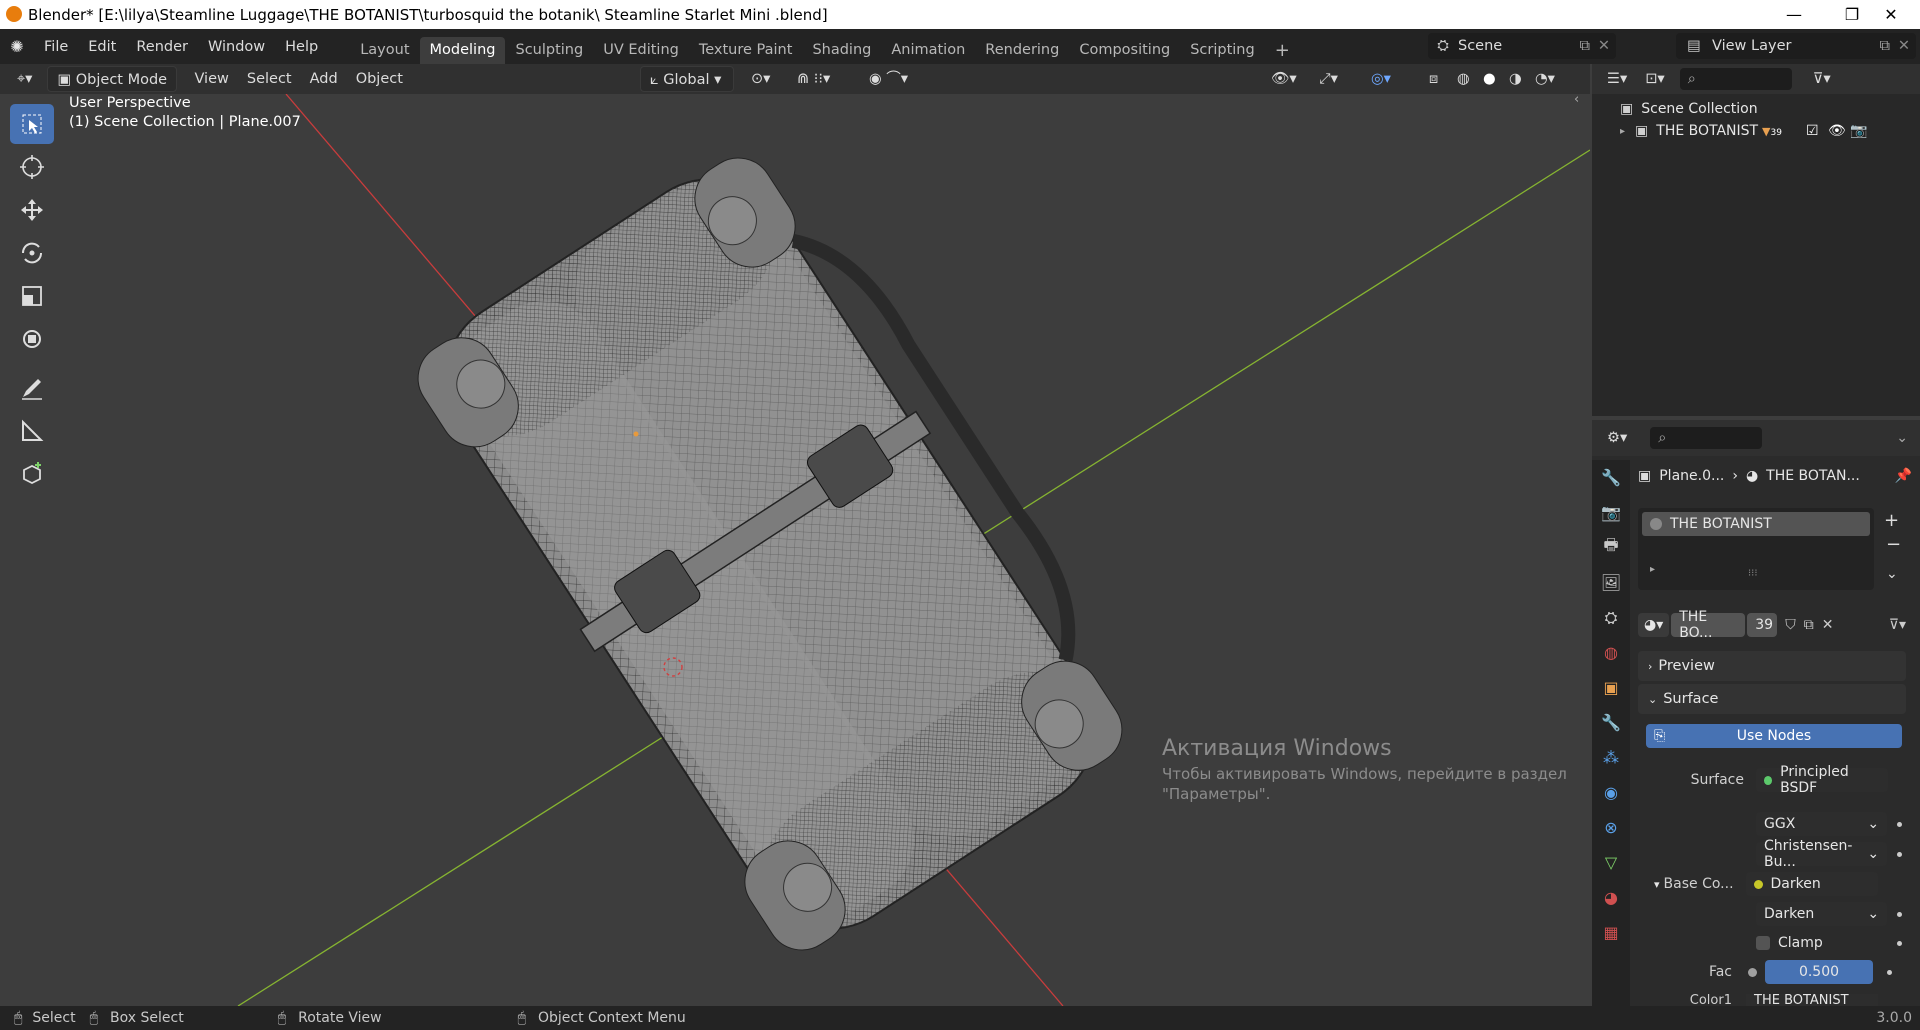  Describe the element at coordinates (301, 47) in the screenshot. I see `menu-help: Help` at that location.